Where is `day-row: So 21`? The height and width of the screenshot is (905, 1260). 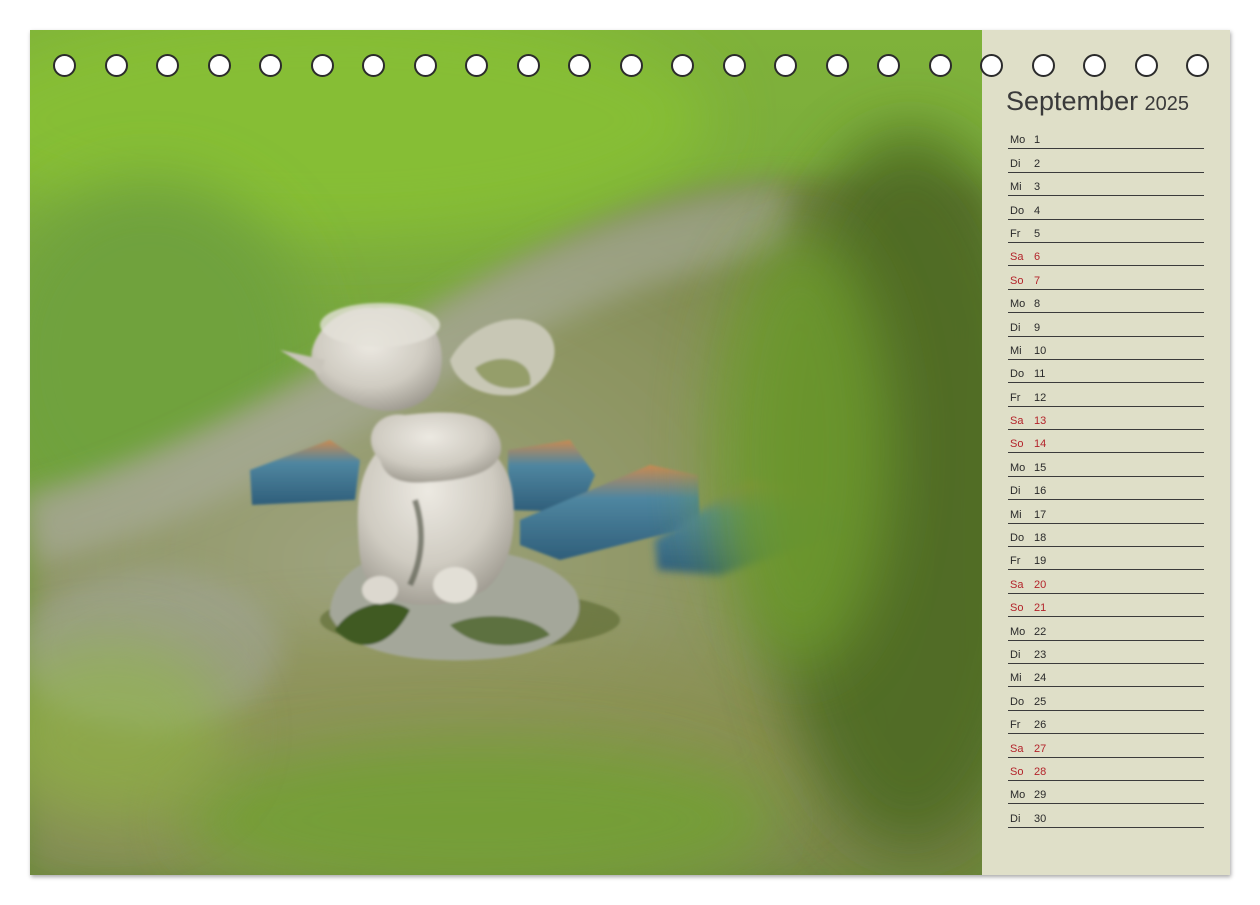
day-row: So 21 is located at coordinates (1106, 606).